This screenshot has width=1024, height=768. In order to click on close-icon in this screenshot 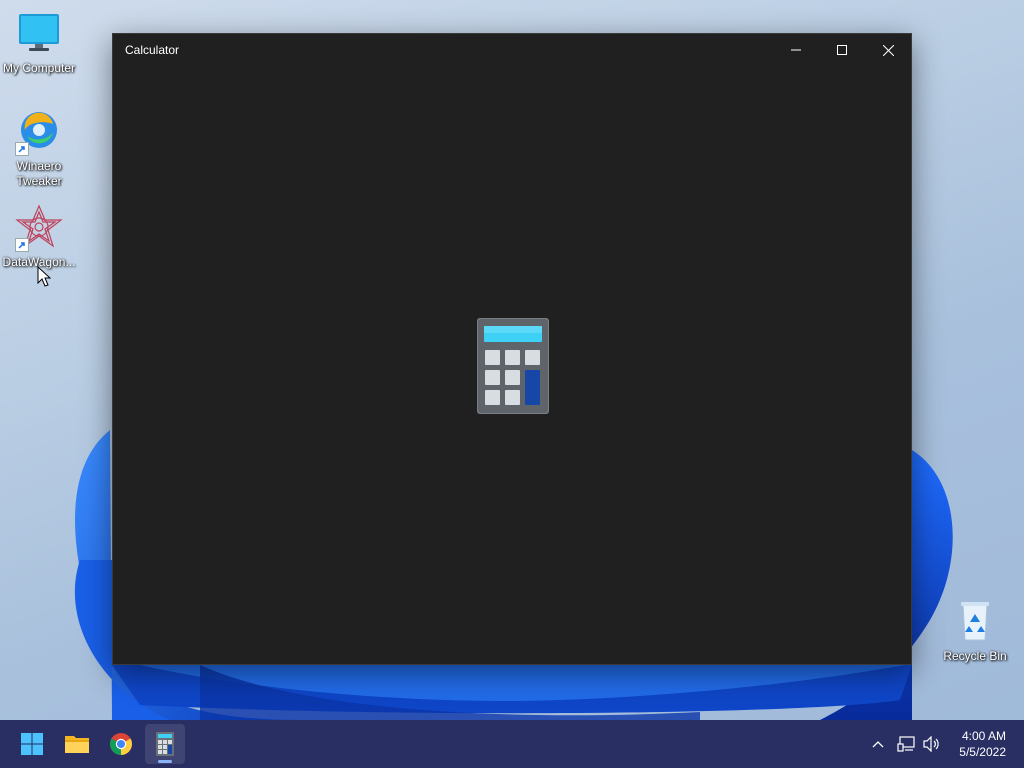, I will do `click(888, 50)`.